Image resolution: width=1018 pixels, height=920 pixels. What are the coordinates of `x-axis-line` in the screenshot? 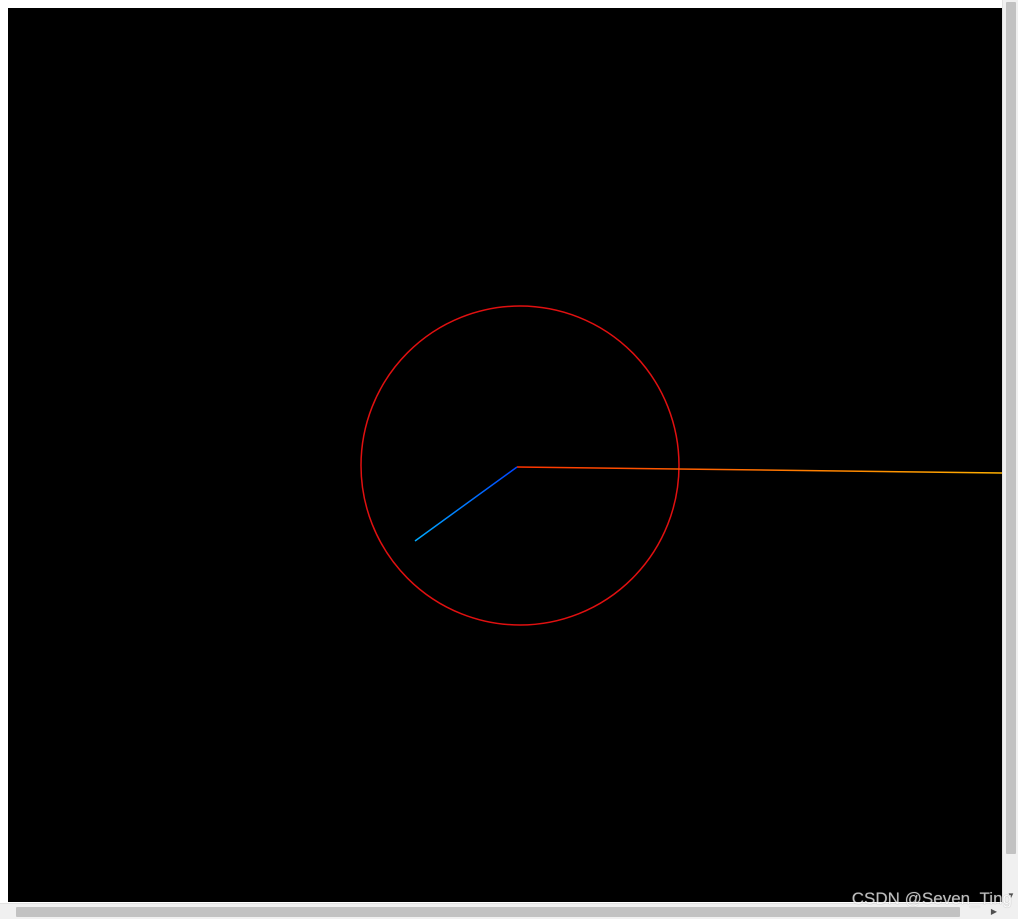 It's located at (759, 470).